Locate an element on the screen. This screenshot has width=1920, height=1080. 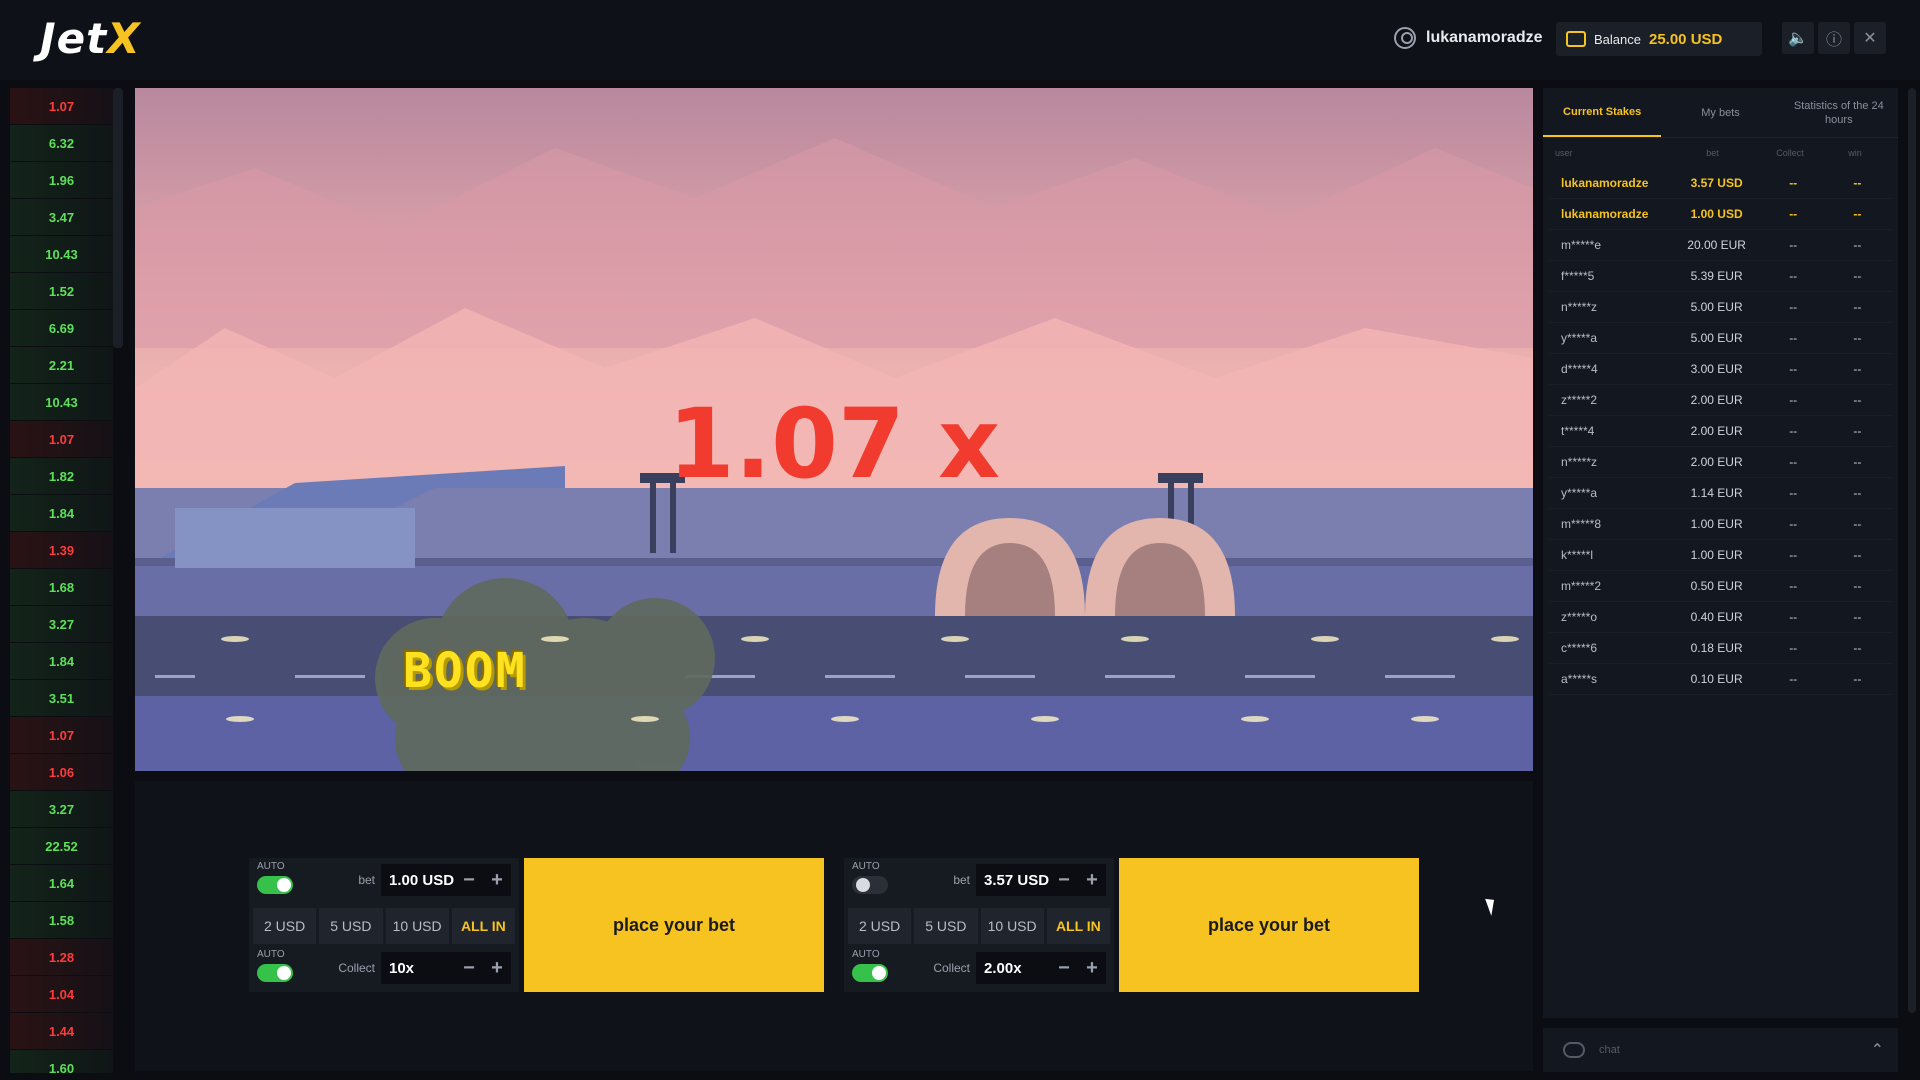
history-item: 1.84 is located at coordinates (61, 513).